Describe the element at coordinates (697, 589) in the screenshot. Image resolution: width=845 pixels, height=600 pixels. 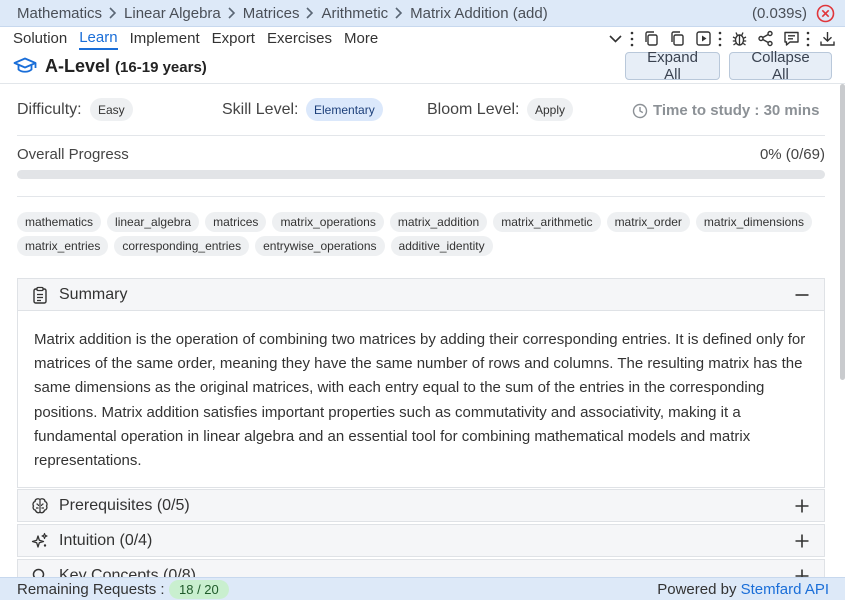
I see `powered-by-text: Powered by` at that location.